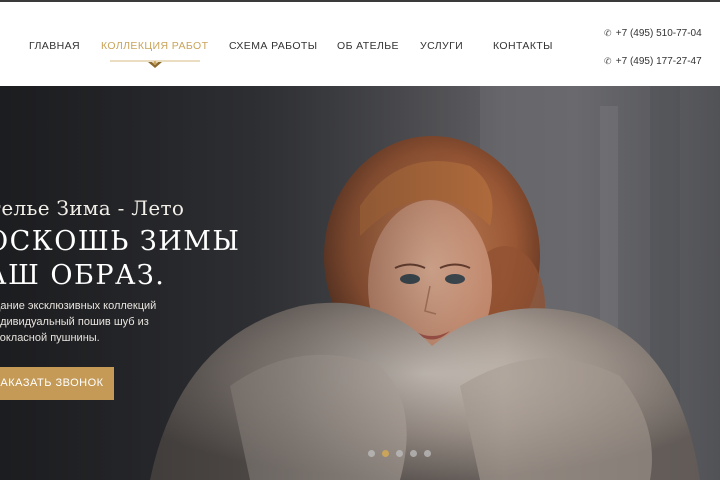 Image resolution: width=720 pixels, height=480 pixels. Describe the element at coordinates (74, 322) in the screenshot. I see `hero-description-line: ндивидуальный пошив шуб из` at that location.